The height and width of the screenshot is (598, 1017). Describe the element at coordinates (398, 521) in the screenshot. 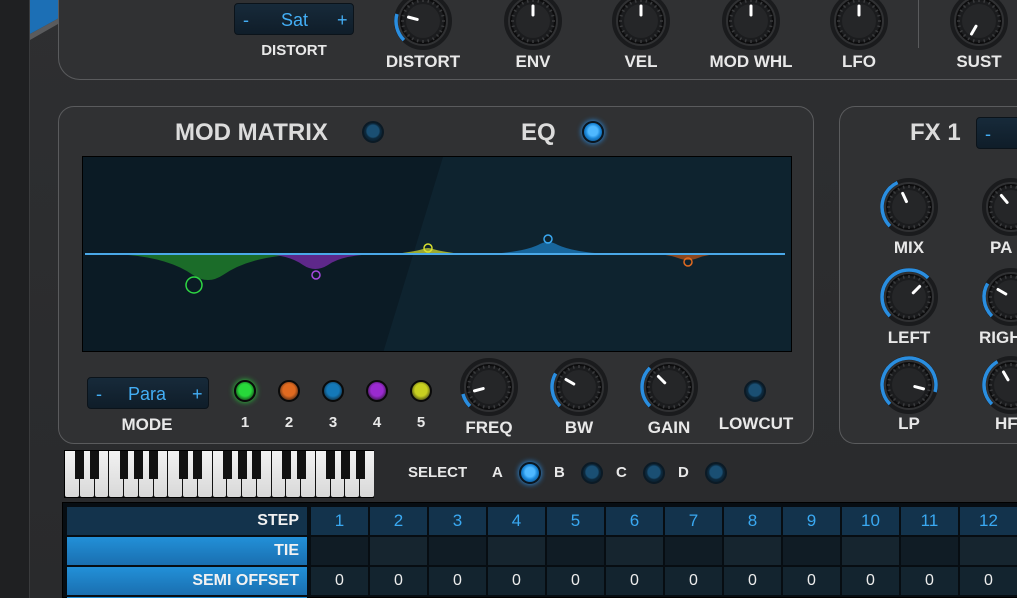

I see `step-number: 2` at that location.